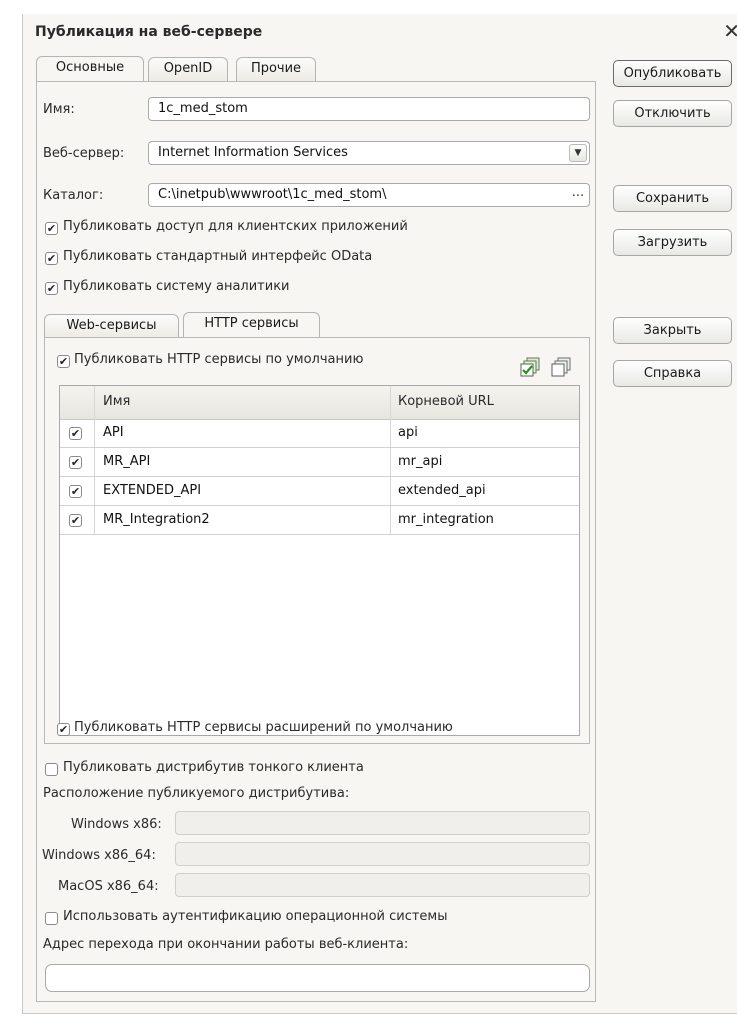  Describe the element at coordinates (369, 109) in the screenshot. I see `name-input: 1c_med_stom` at that location.